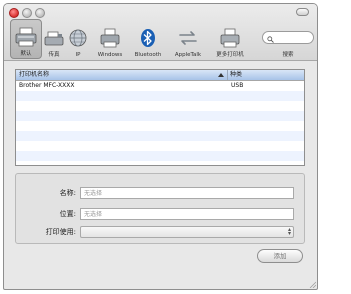  I want to click on minimize-window-button, so click(27, 13).